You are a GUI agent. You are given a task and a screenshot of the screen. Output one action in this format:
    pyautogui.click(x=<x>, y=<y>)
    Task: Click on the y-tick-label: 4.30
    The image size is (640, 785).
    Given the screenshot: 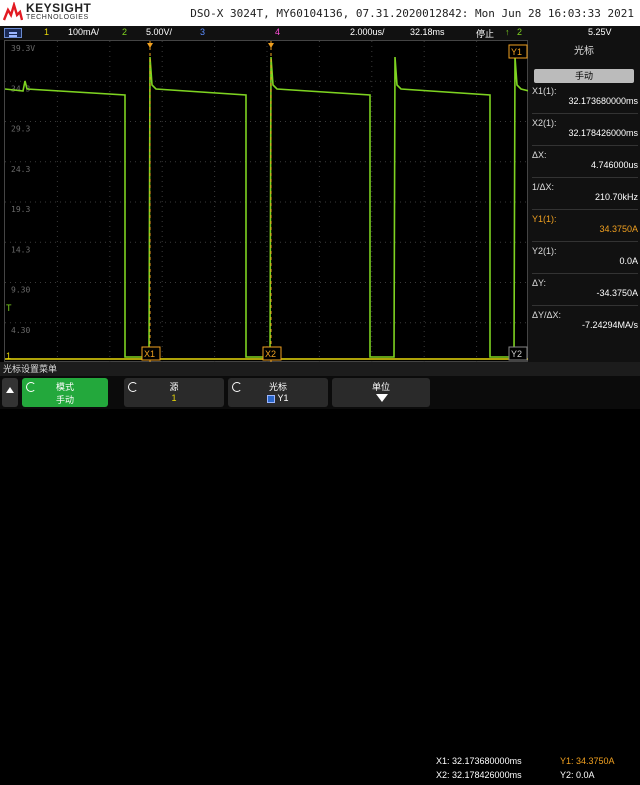 What is the action you would take?
    pyautogui.click(x=20, y=330)
    